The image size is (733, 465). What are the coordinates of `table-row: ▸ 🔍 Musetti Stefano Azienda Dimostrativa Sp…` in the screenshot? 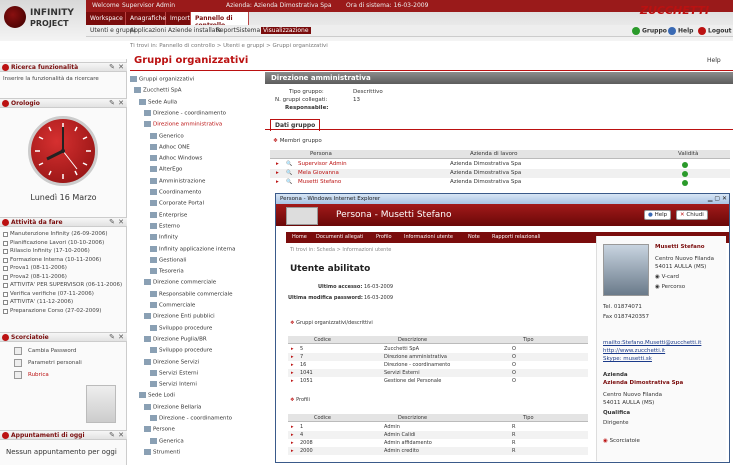 It's located at (500, 182).